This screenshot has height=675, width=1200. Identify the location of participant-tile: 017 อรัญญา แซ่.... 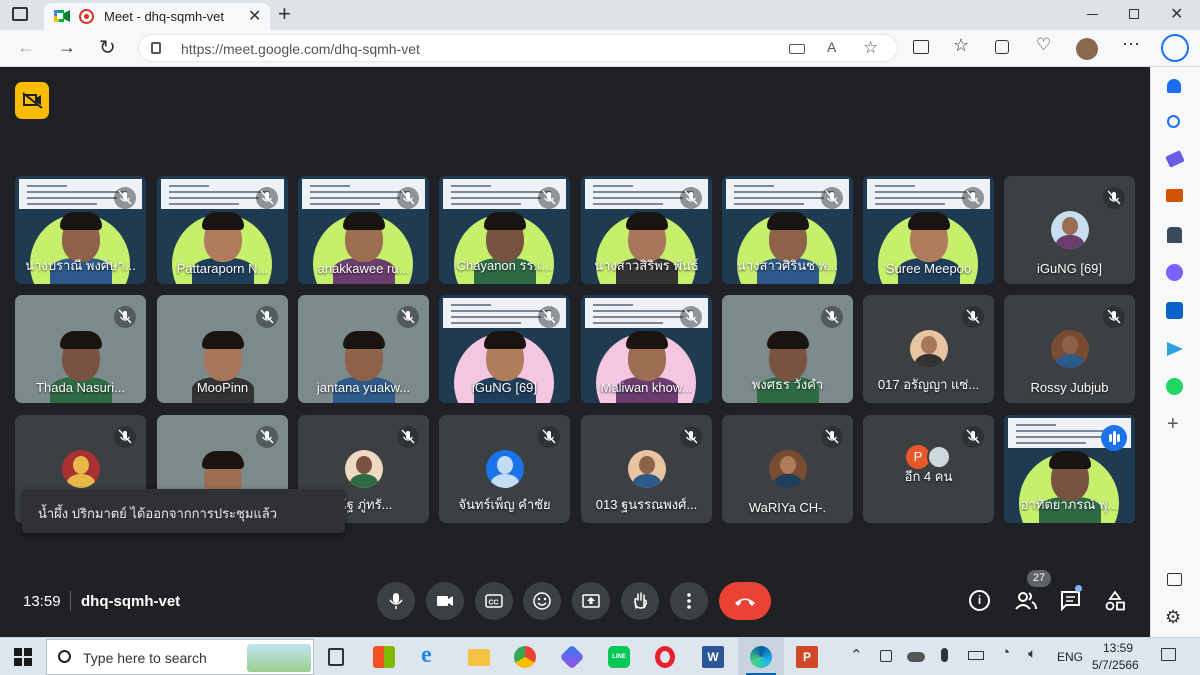
(928, 349).